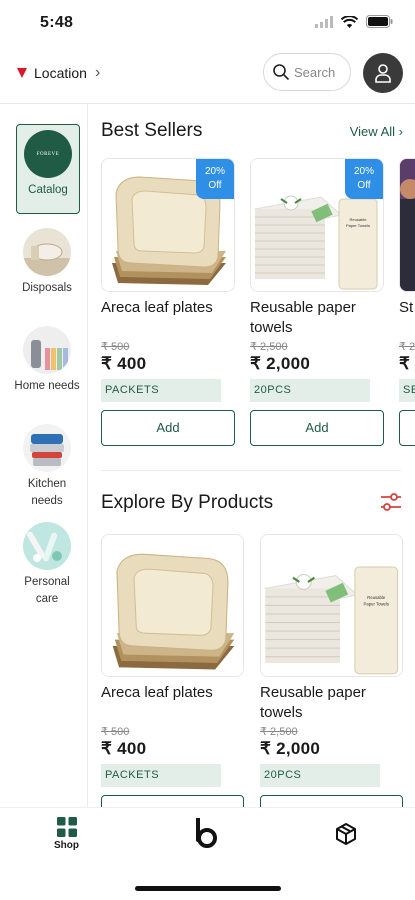  I want to click on user-icon, so click(383, 73).